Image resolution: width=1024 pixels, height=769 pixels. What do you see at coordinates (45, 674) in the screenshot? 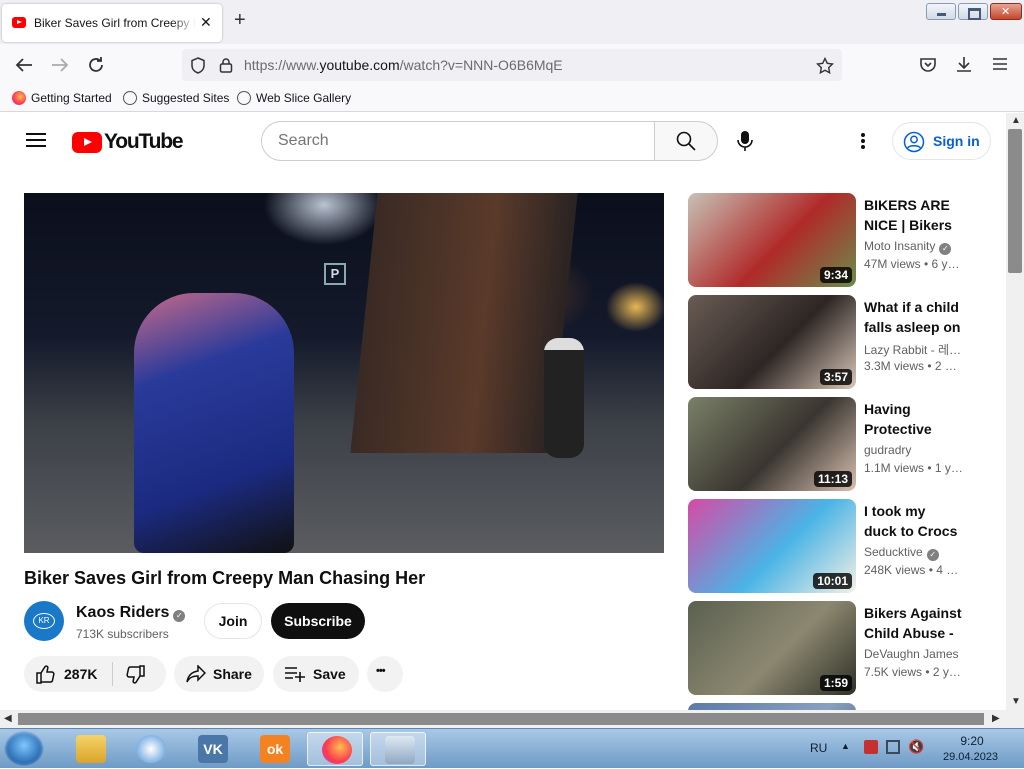
I see `thumbs-up-icon` at bounding box center [45, 674].